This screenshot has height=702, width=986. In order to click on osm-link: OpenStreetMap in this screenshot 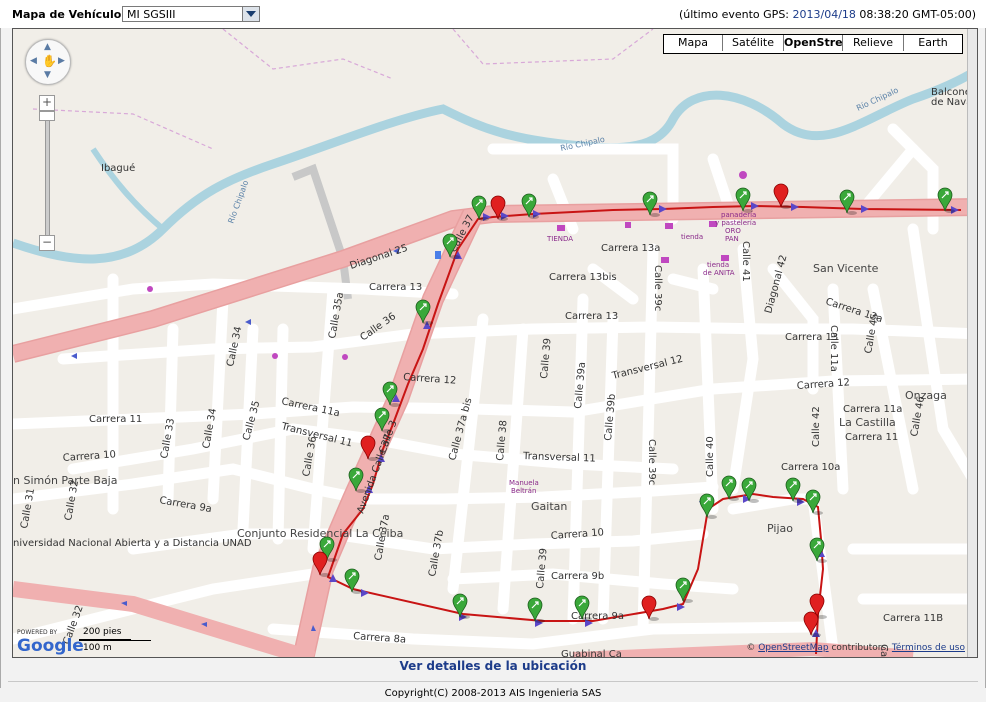, I will do `click(793, 648)`.